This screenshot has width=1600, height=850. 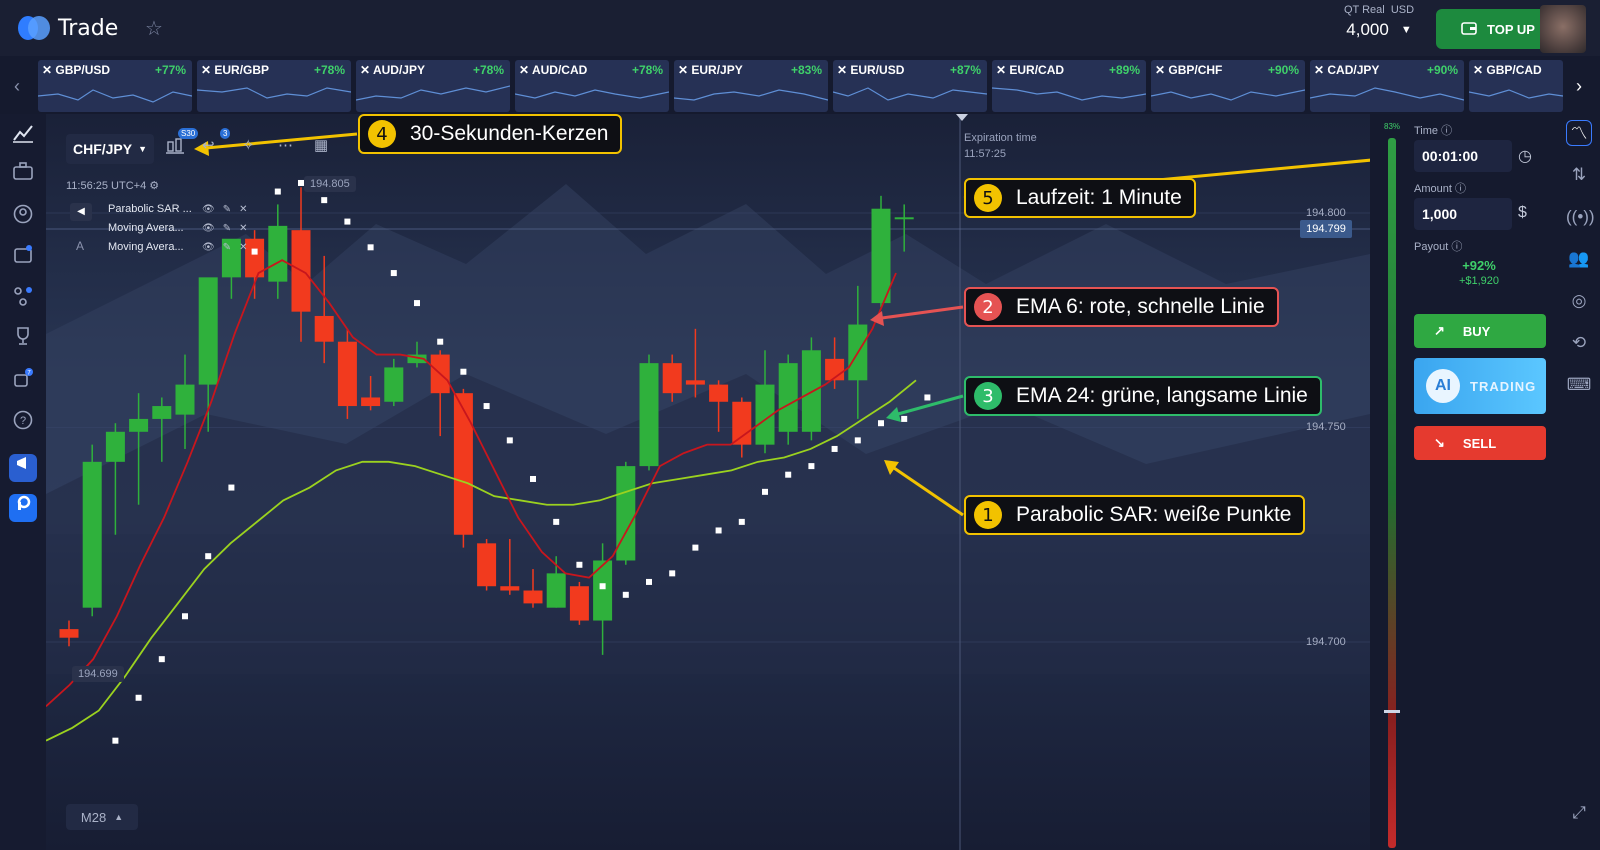 What do you see at coordinates (1579, 133) in the screenshot?
I see `trade-chart-icon: 〽` at bounding box center [1579, 133].